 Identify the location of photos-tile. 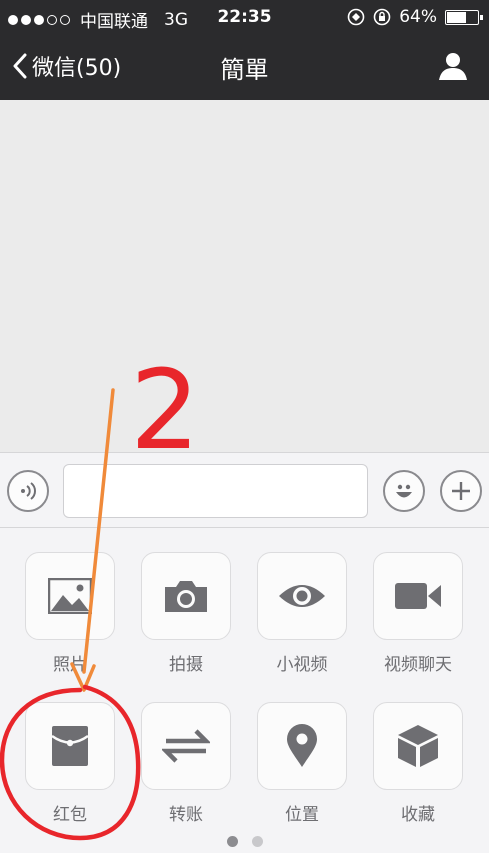
(70, 596).